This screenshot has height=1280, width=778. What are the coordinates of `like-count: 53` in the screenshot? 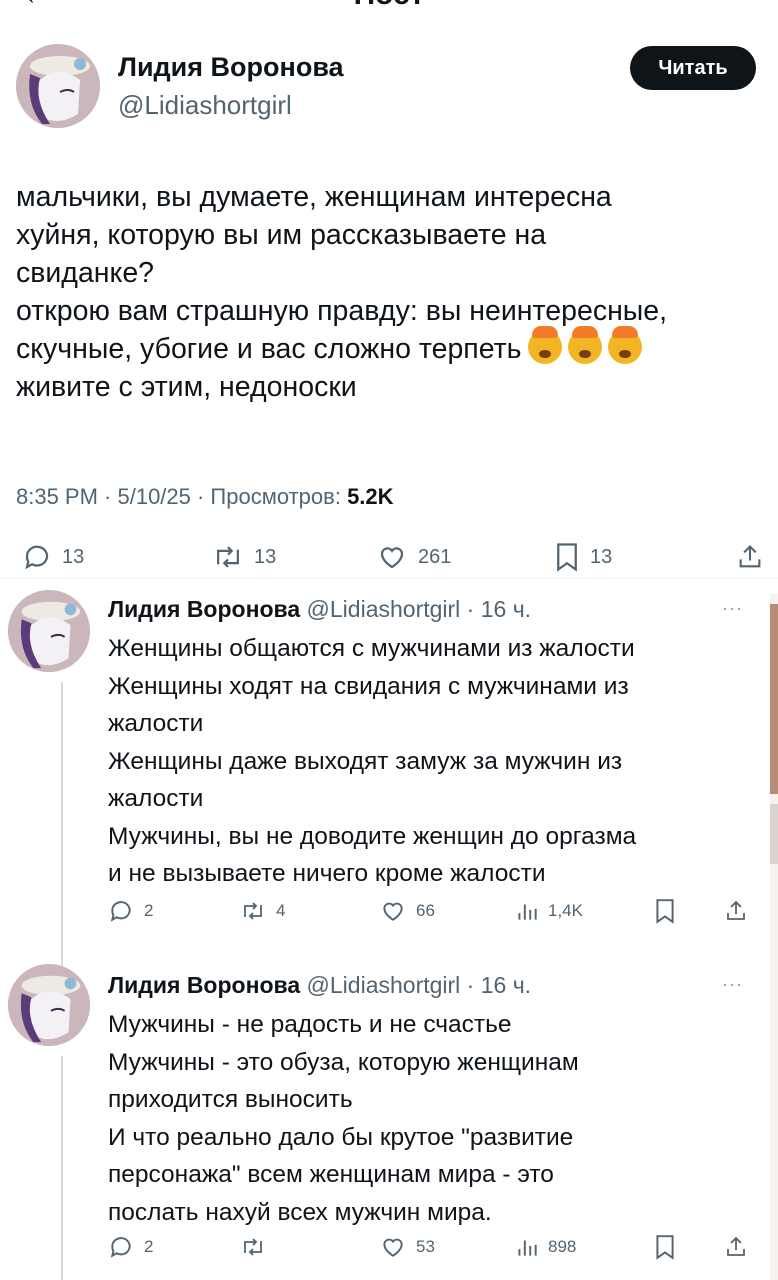 It's located at (425, 1246).